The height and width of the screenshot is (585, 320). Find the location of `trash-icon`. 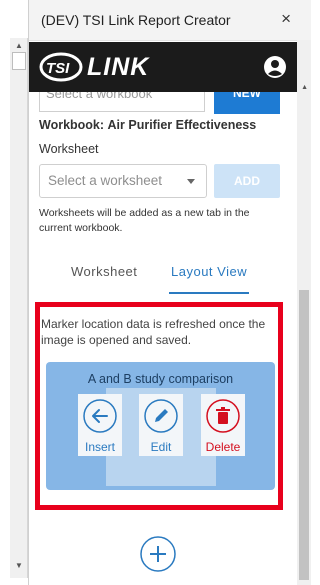

trash-icon is located at coordinates (223, 416).